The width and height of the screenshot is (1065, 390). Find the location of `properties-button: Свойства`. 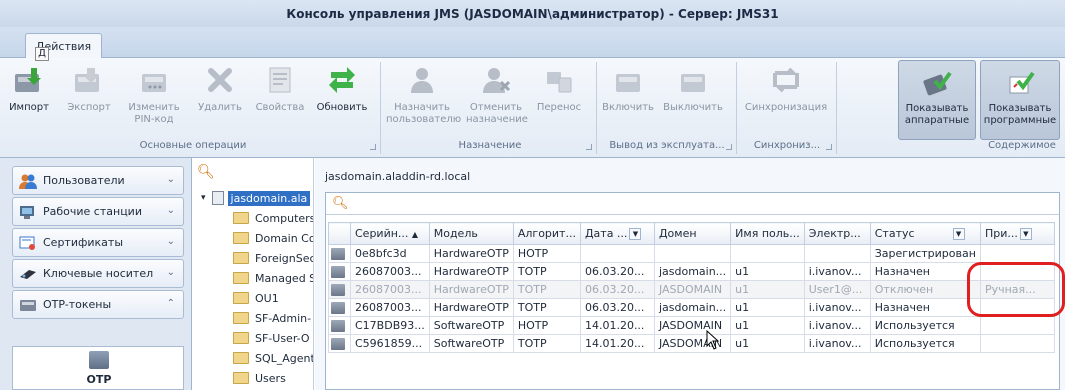

properties-button: Свойства is located at coordinates (280, 88).